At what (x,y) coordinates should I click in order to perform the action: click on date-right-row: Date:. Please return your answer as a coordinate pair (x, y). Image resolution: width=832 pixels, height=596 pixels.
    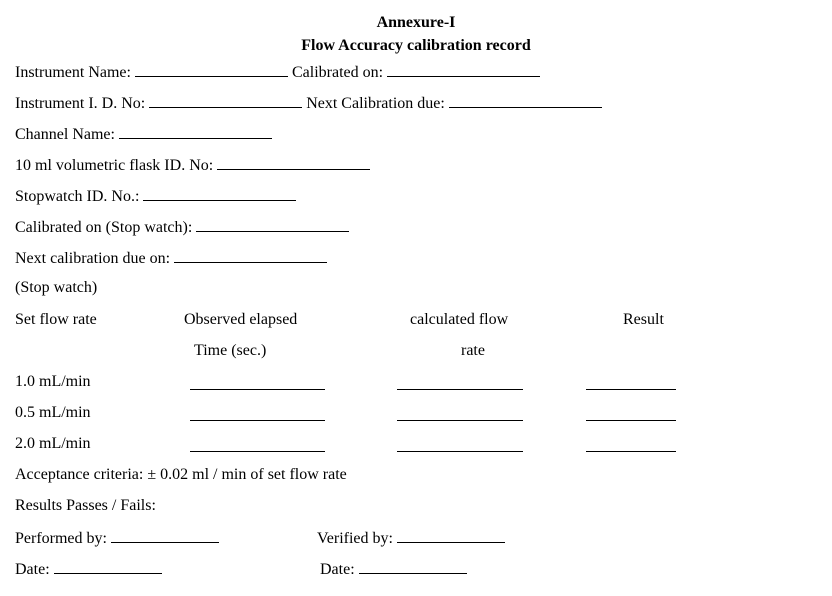
    Looking at the image, I should click on (393, 569).